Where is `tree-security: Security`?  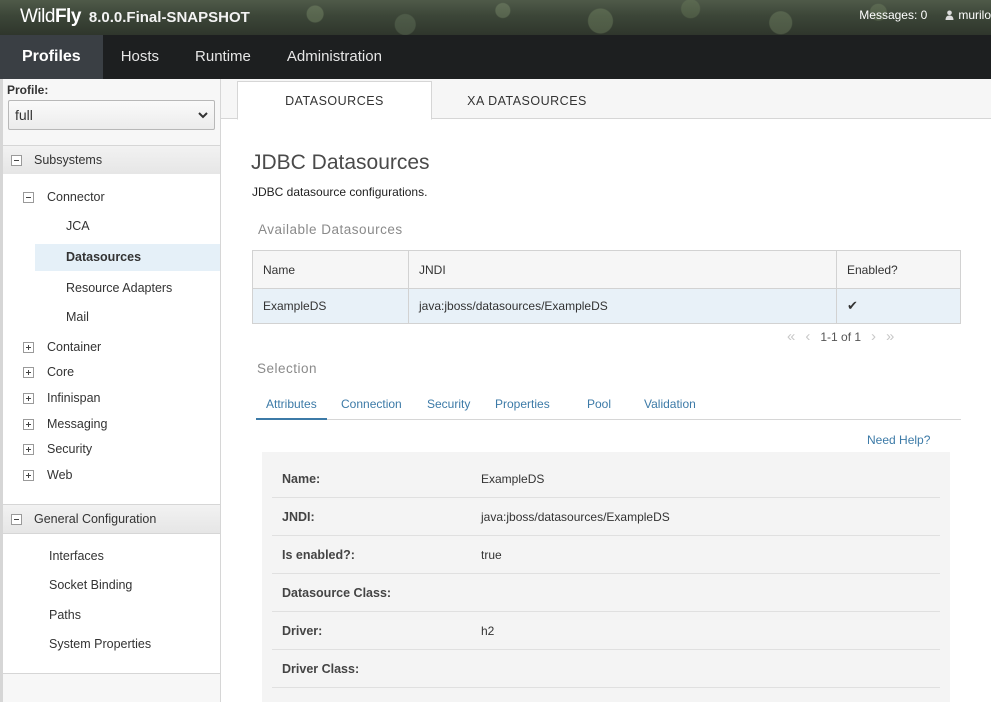 tree-security: Security is located at coordinates (57, 449).